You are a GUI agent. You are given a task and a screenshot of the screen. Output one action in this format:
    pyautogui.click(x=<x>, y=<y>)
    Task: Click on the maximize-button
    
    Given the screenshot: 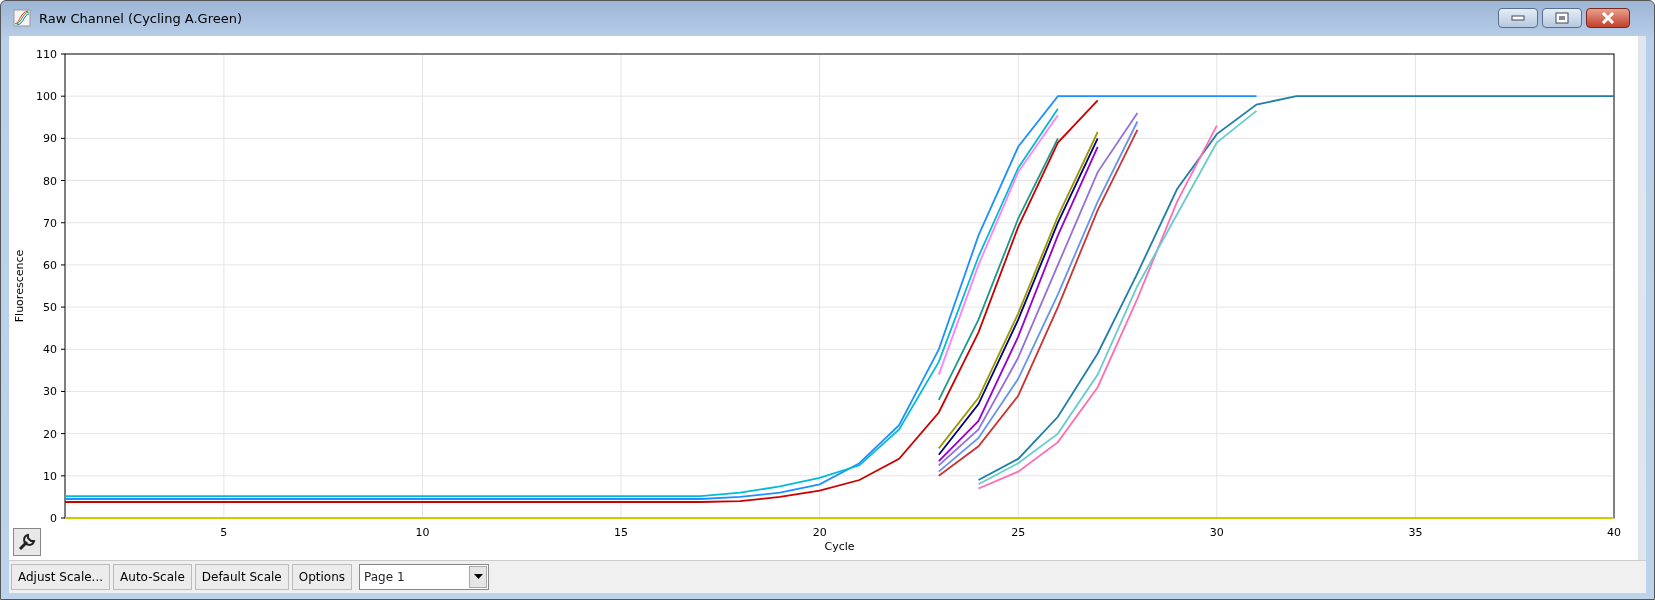 What is the action you would take?
    pyautogui.click(x=1562, y=18)
    